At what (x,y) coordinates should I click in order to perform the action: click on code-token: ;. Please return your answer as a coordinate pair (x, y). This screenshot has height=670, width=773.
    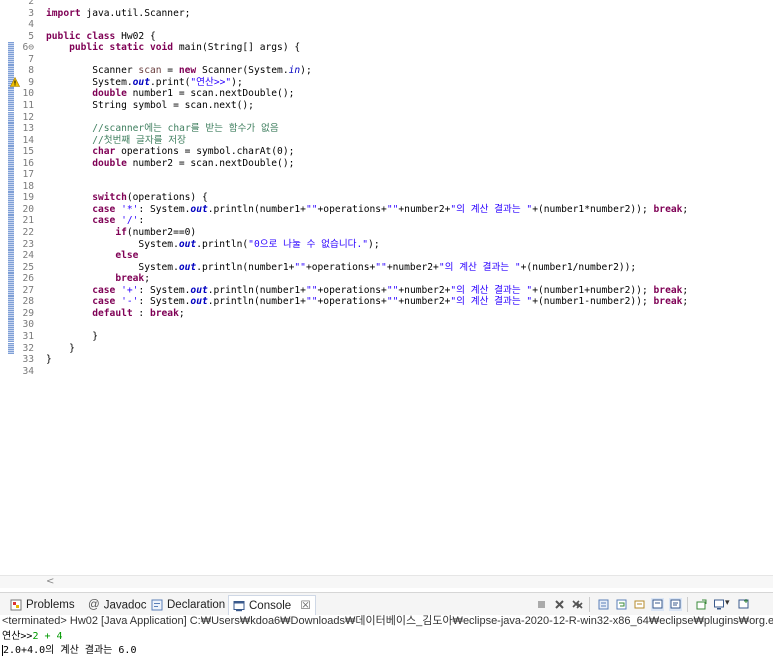
    Looking at the image, I should click on (181, 313).